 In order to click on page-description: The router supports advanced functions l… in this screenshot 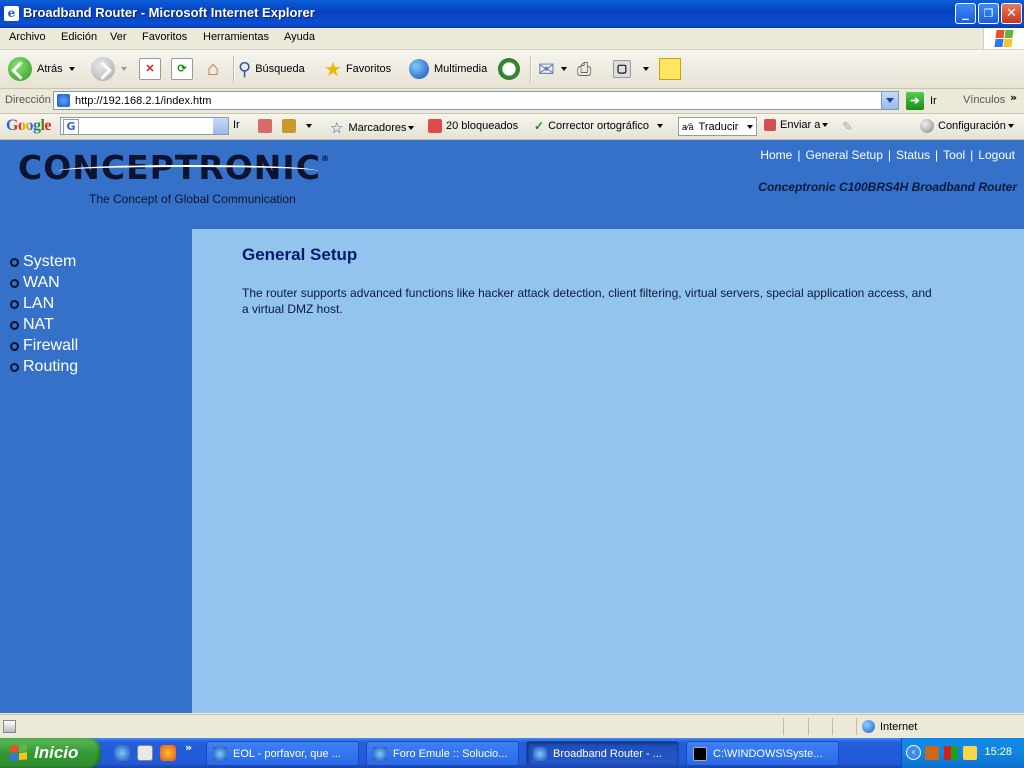, I will do `click(587, 301)`.